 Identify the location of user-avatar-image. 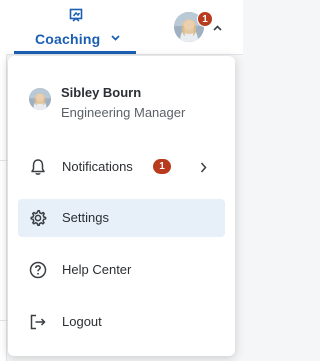
(40, 99).